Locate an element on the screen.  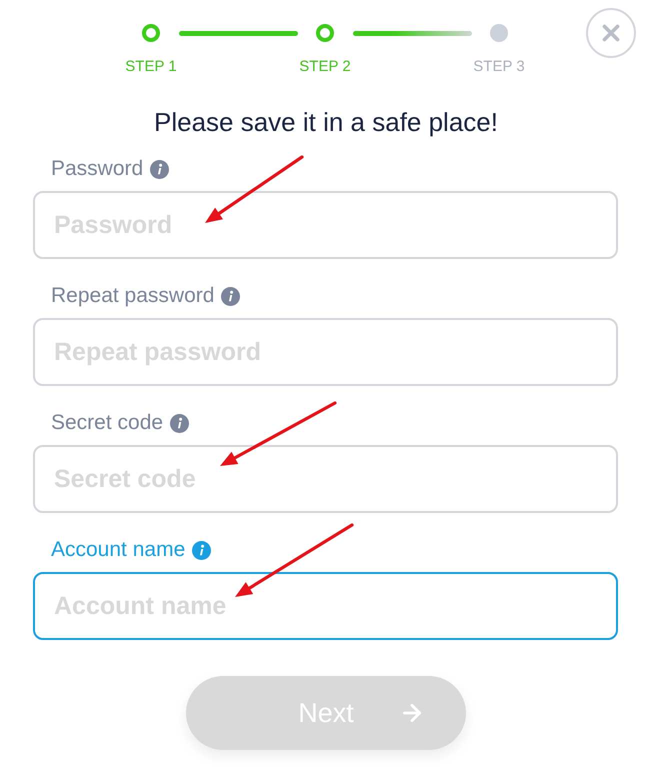
close-button is located at coordinates (611, 33).